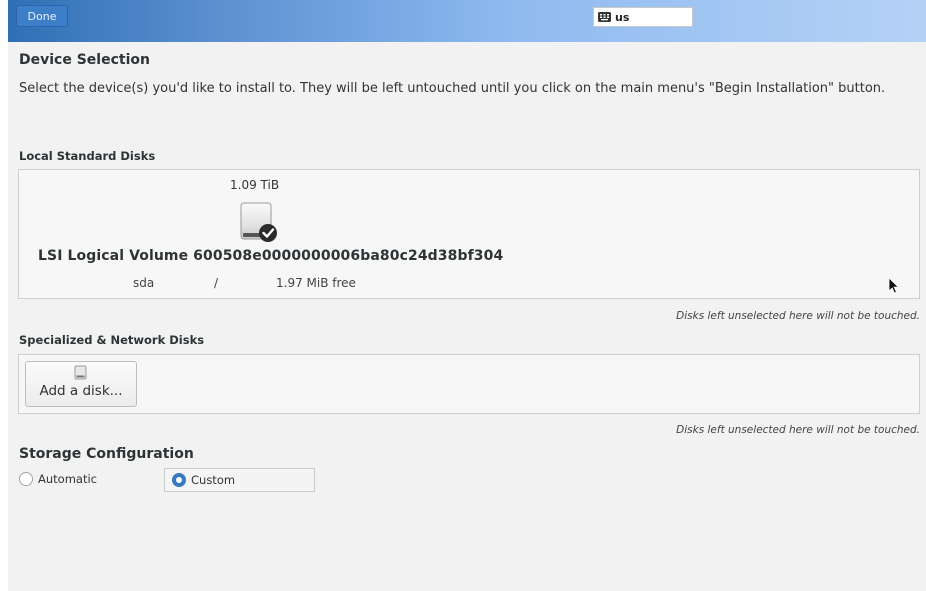 This screenshot has width=926, height=591. I want to click on page-title: Device Selection, so click(84, 60).